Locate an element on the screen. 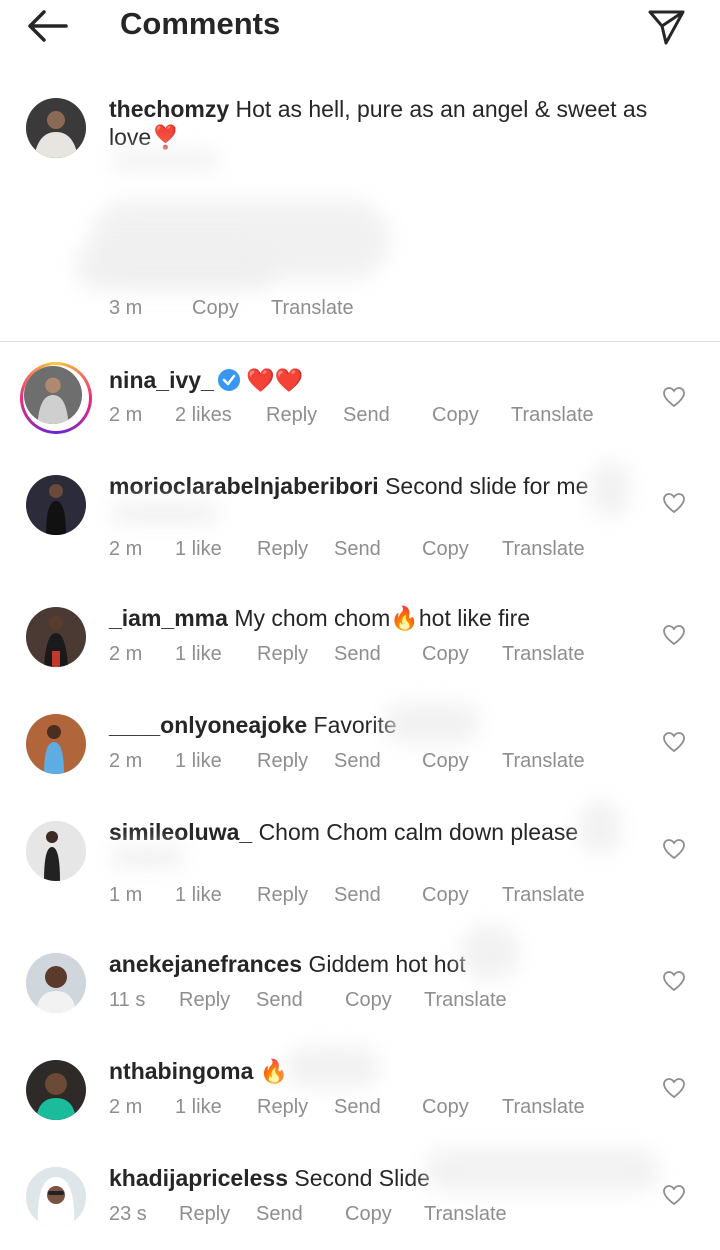  comment-text: _iam_mma My chom chom🔥hot like fire is located at coordinates (319, 618).